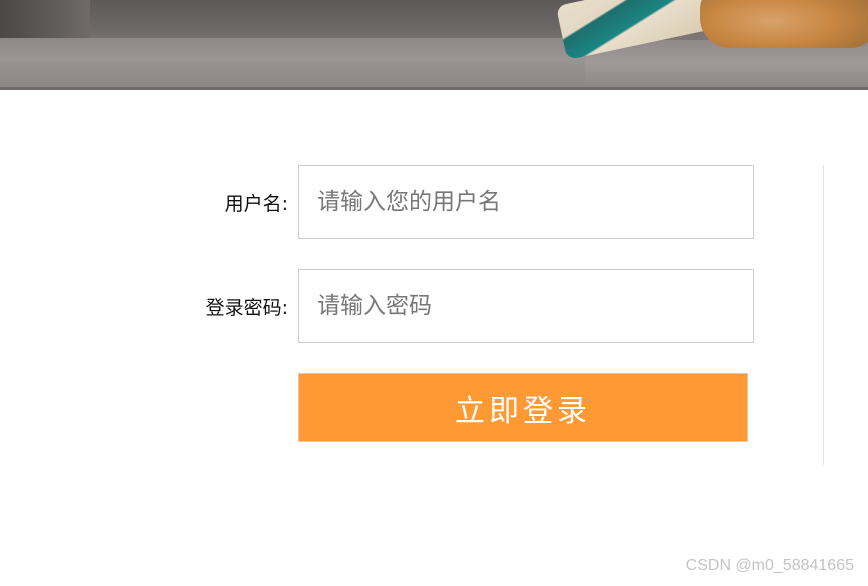 This screenshot has height=586, width=868. Describe the element at coordinates (526, 202) in the screenshot. I see `username-input` at that location.